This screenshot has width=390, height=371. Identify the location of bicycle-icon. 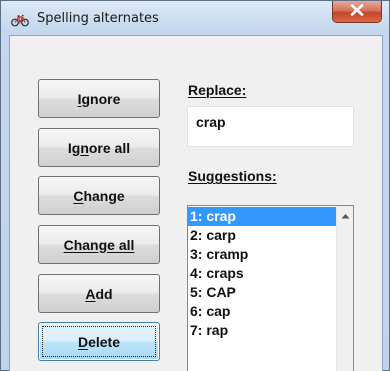
(20, 20).